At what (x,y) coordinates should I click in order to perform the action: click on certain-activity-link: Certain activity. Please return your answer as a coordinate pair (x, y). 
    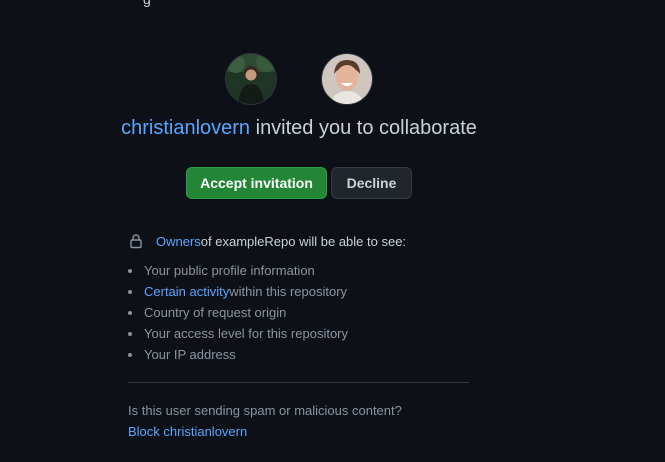
    Looking at the image, I should click on (186, 292).